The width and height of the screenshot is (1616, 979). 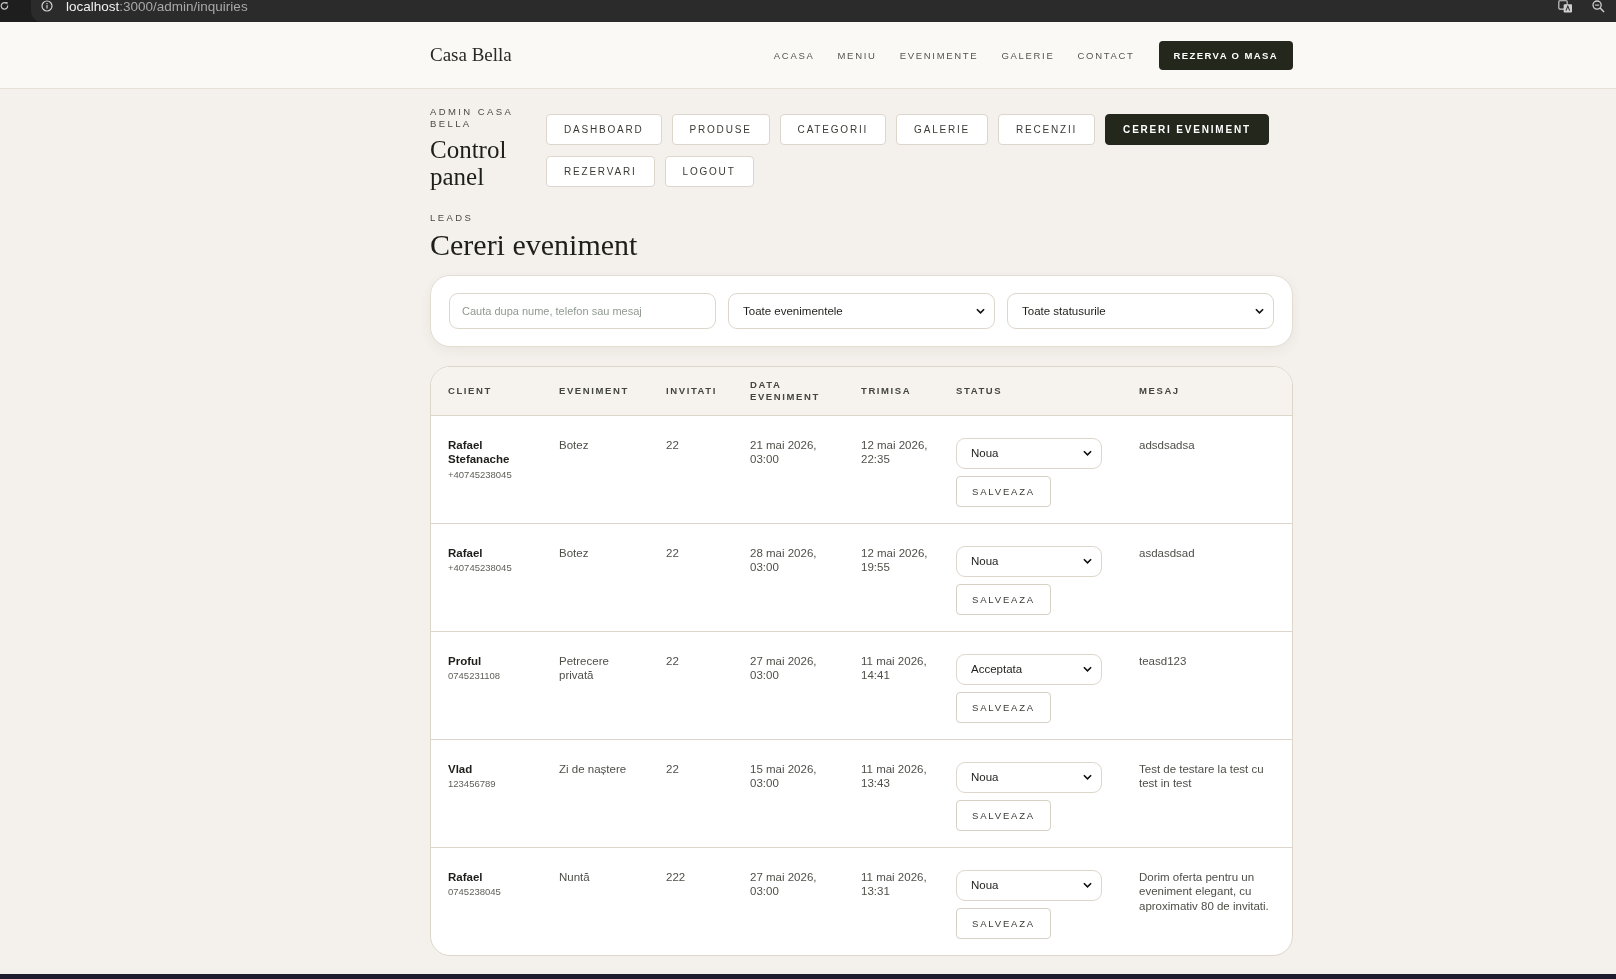 What do you see at coordinates (788, 390) in the screenshot?
I see `column-header: DATA EVENIMENT` at bounding box center [788, 390].